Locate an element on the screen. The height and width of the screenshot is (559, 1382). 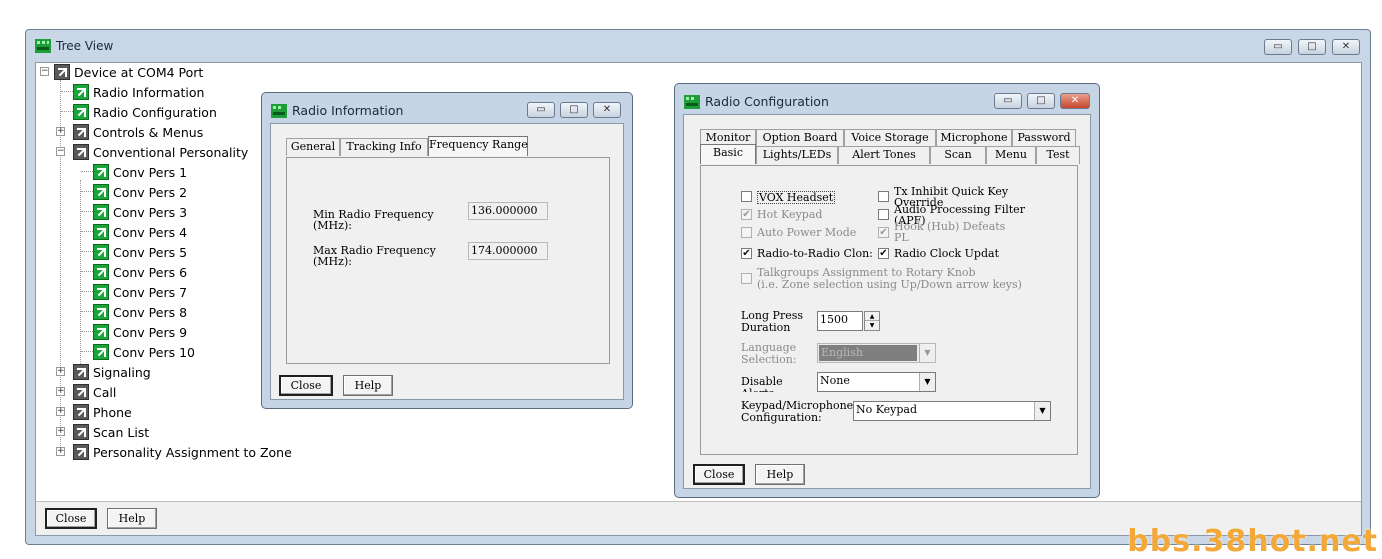
tree-node-conventional-personality: Conventional Personality is located at coordinates (160, 152).